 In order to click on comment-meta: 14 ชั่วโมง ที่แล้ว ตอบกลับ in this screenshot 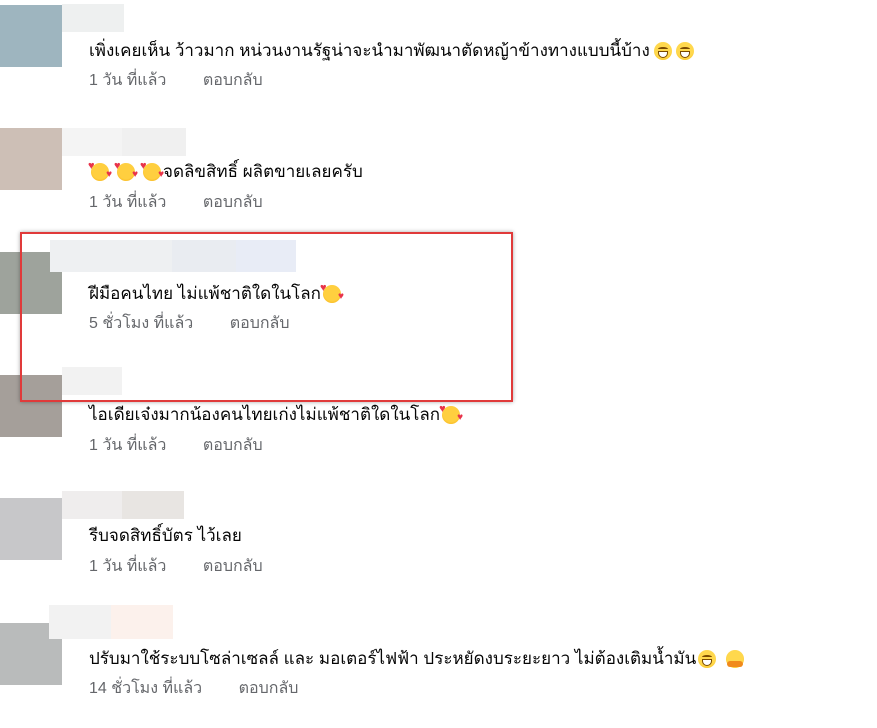, I will do `click(193, 689)`.